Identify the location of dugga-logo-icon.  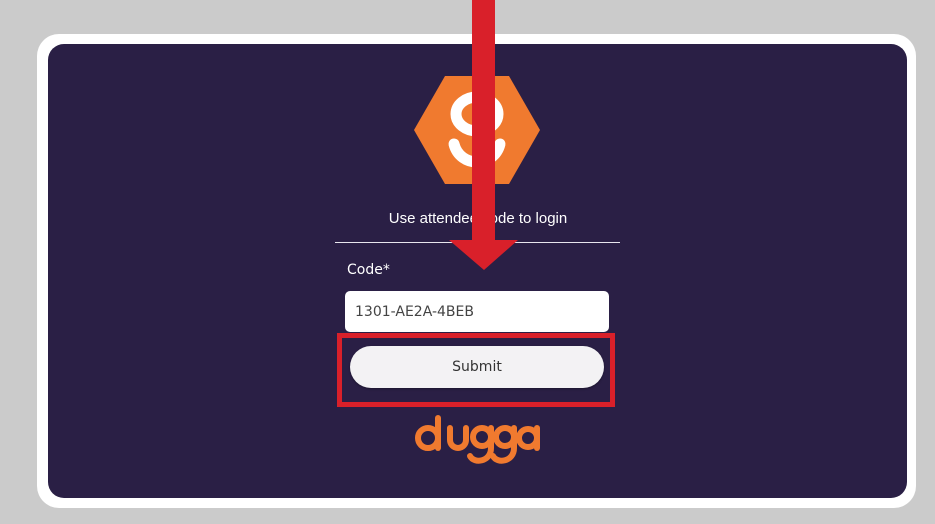
(477, 130).